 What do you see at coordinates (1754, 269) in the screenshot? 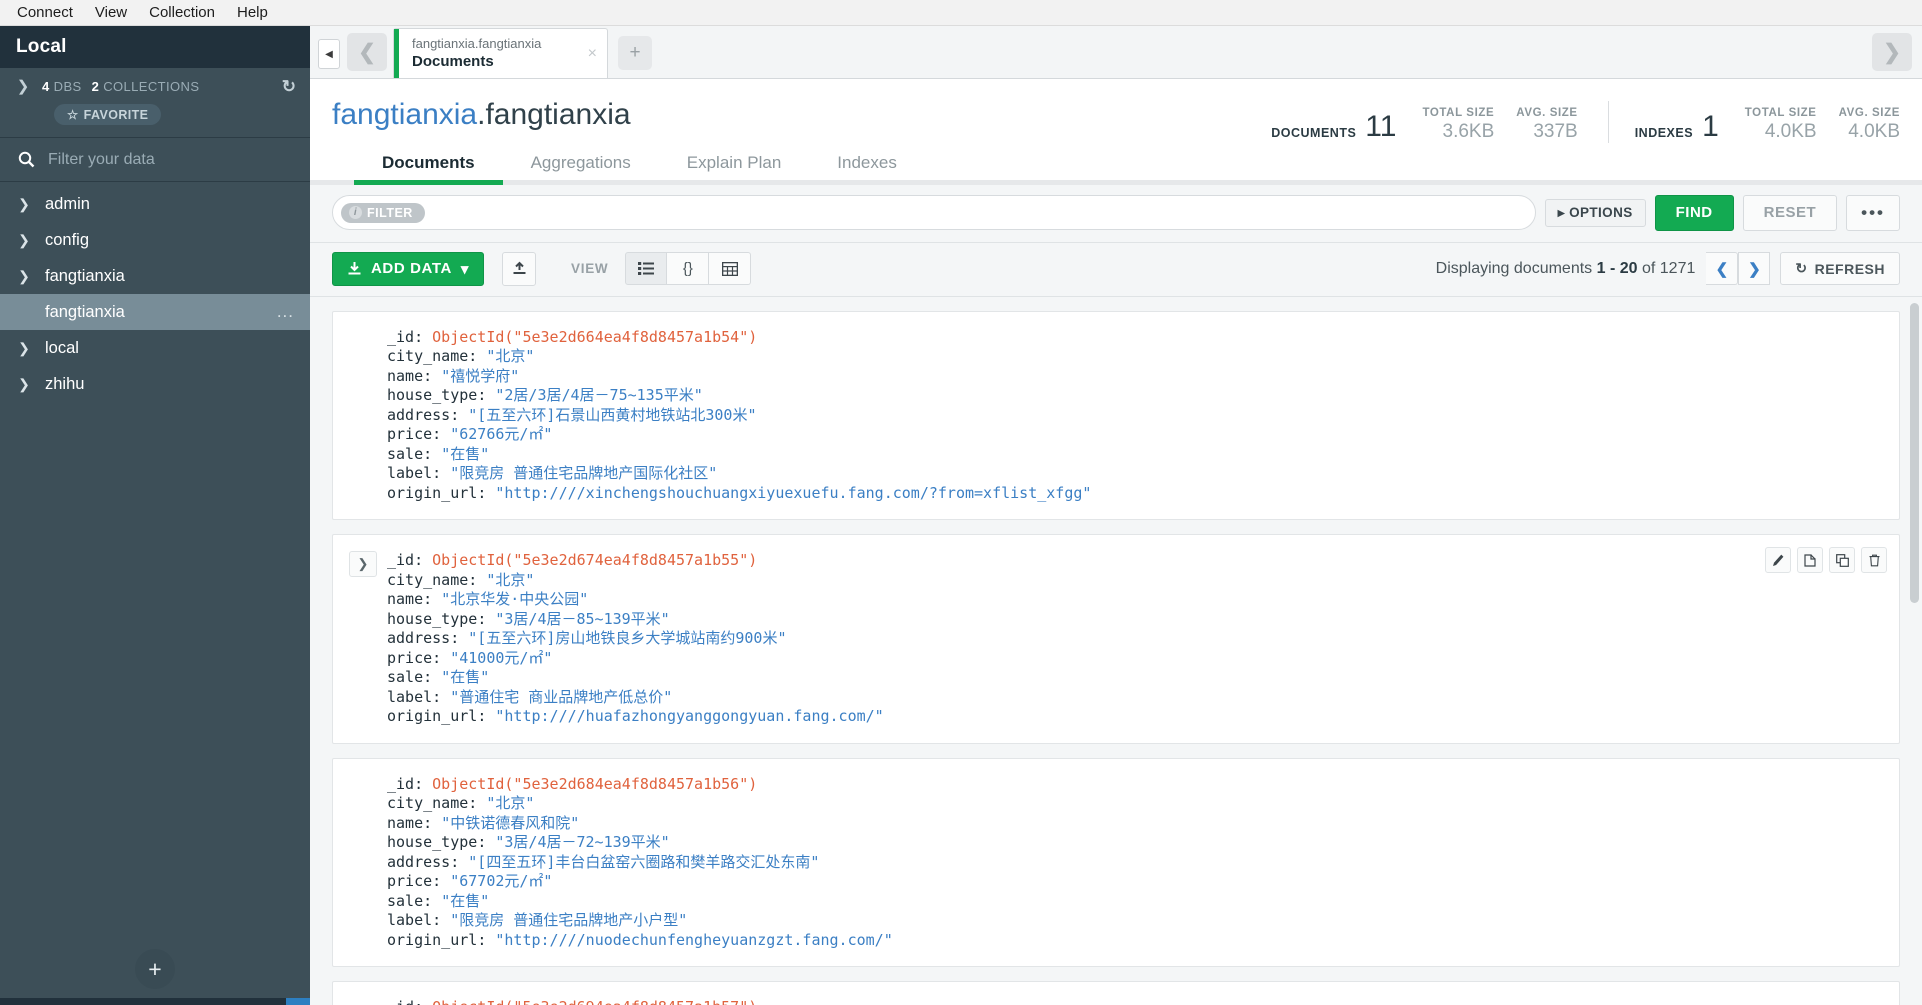
I see `next-page-button: ❯` at bounding box center [1754, 269].